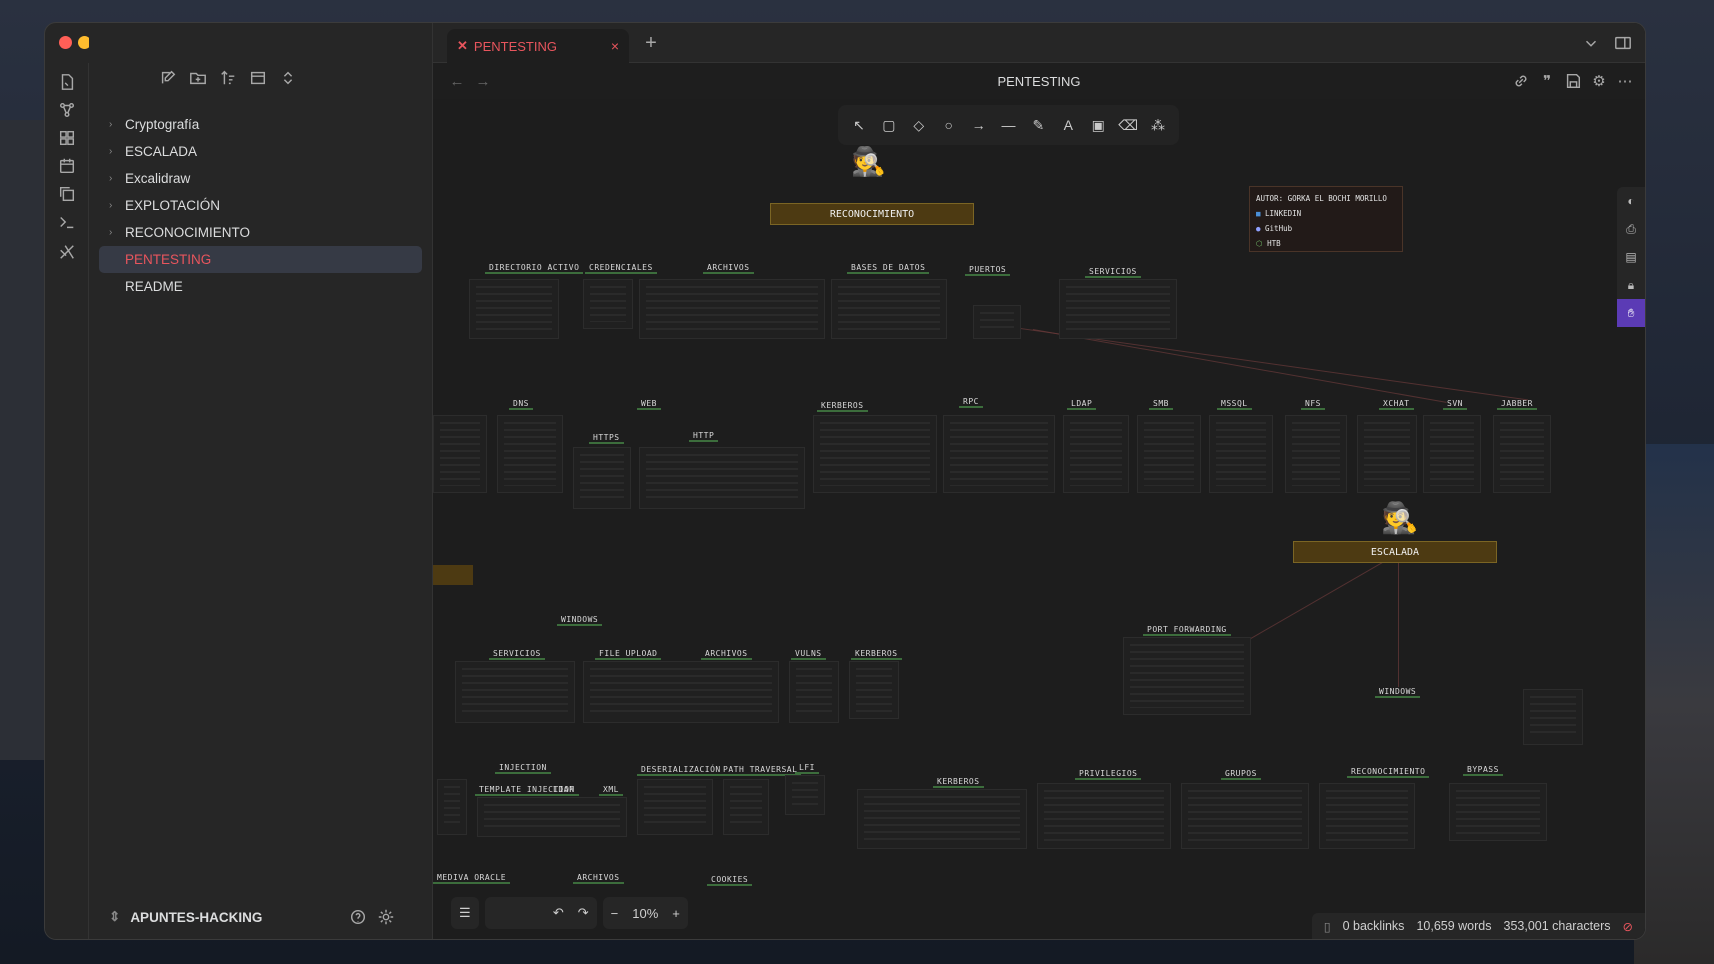 The width and height of the screenshot is (1714, 964). Describe the element at coordinates (1628, 926) in the screenshot. I see `sync-status-icon: ⊘` at that location.